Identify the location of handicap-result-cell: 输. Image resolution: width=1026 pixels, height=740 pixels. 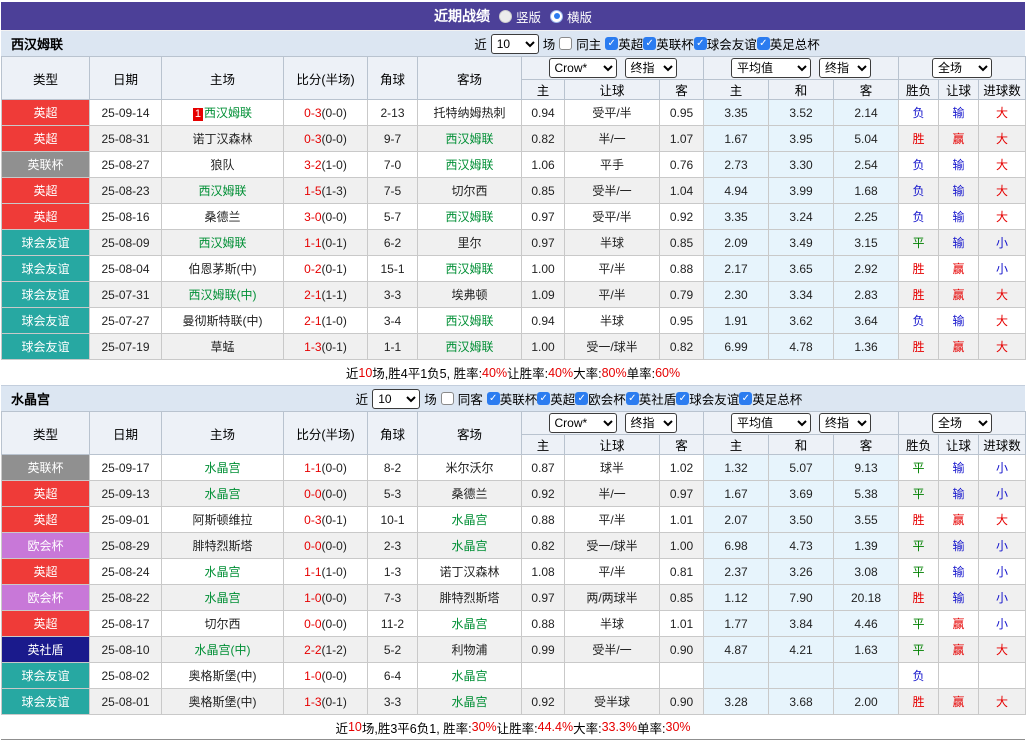
(958, 571).